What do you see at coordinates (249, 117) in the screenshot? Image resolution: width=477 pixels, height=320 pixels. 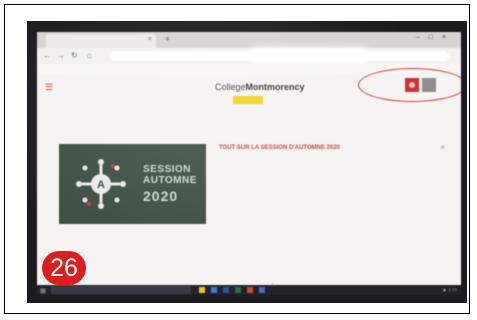 I see `sub-navigation` at bounding box center [249, 117].